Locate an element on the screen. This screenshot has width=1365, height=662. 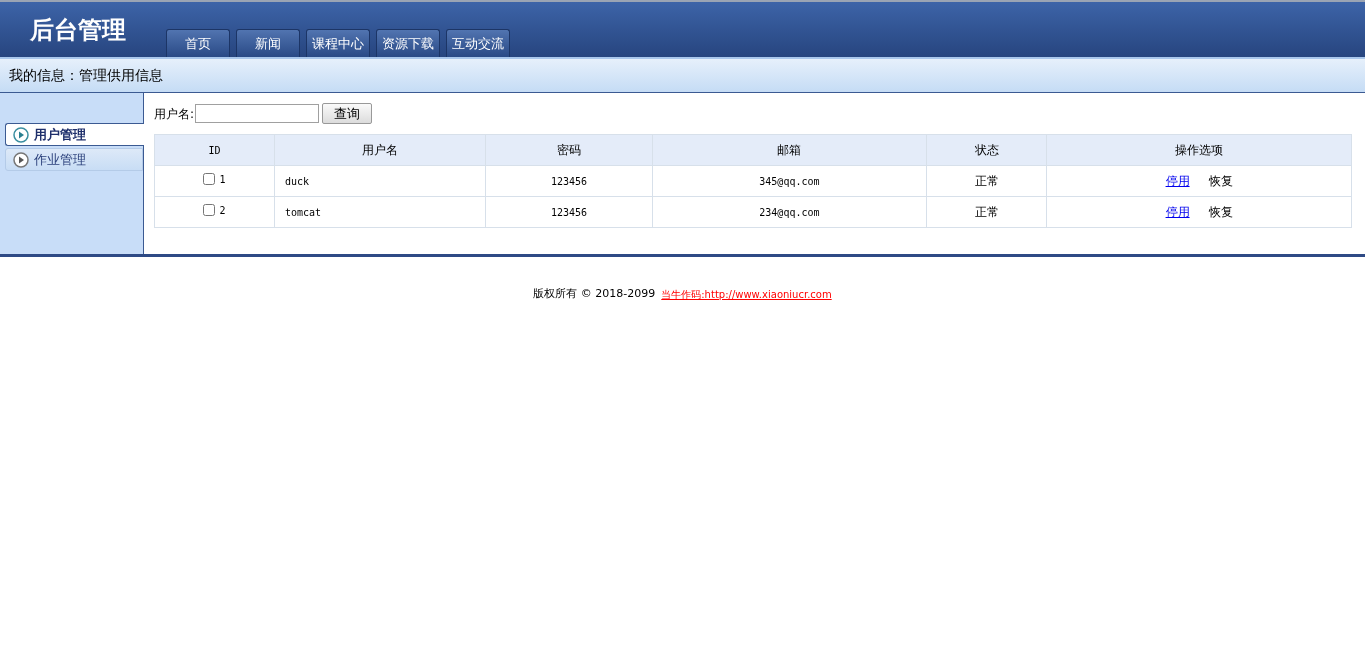
search-button: 查询 is located at coordinates (347, 113).